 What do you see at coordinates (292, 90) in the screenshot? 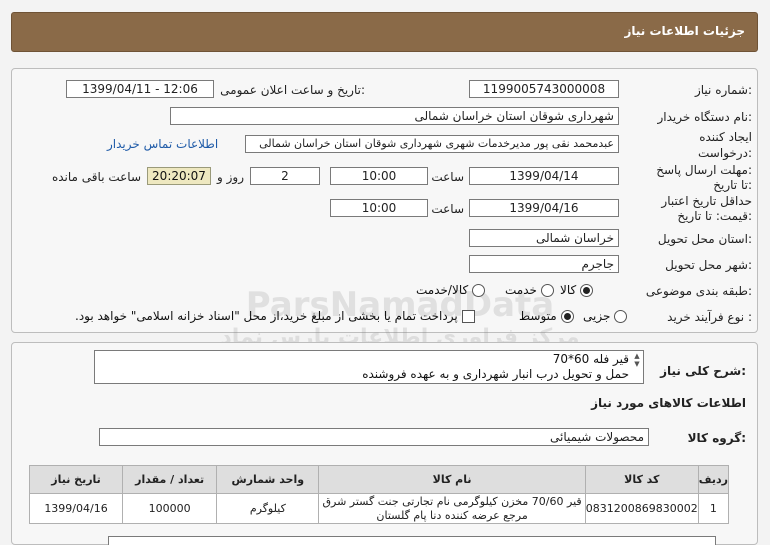
I see `announce-label: تاریخ و ساعت اعلان عمومی:` at bounding box center [292, 90].